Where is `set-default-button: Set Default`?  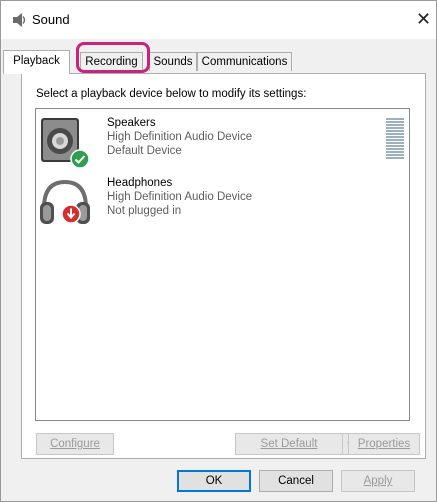 set-default-button: Set Default is located at coordinates (289, 444).